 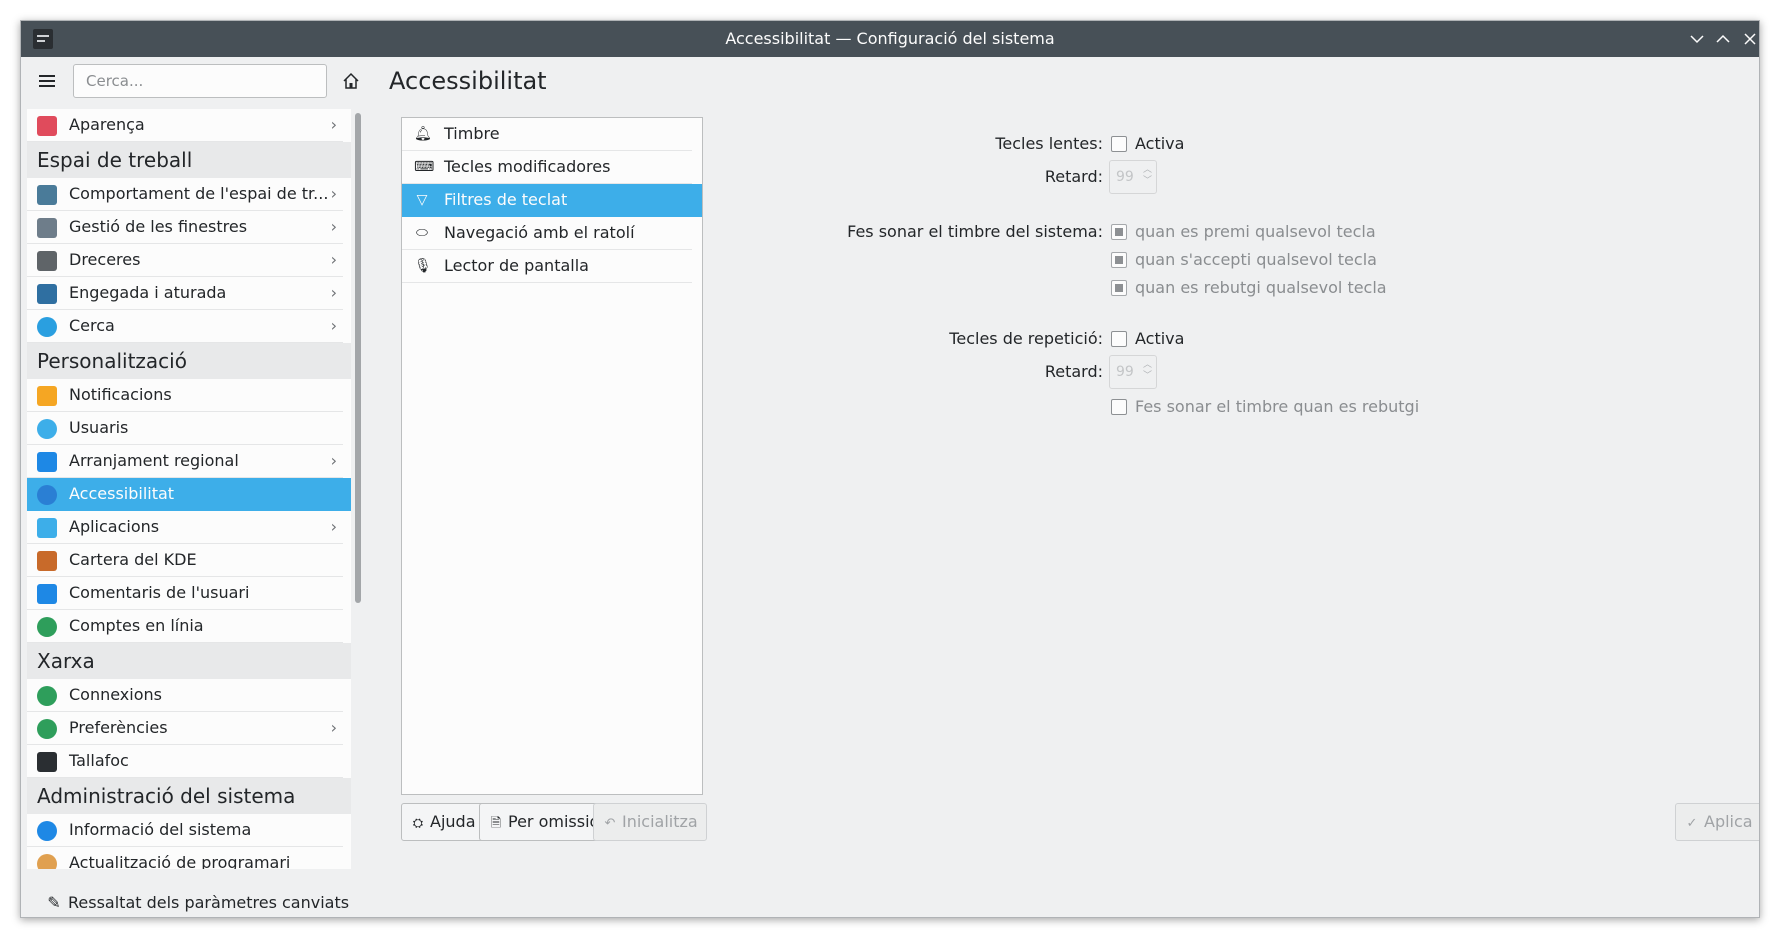 What do you see at coordinates (358, 358) in the screenshot?
I see `scrollbar-thumb` at bounding box center [358, 358].